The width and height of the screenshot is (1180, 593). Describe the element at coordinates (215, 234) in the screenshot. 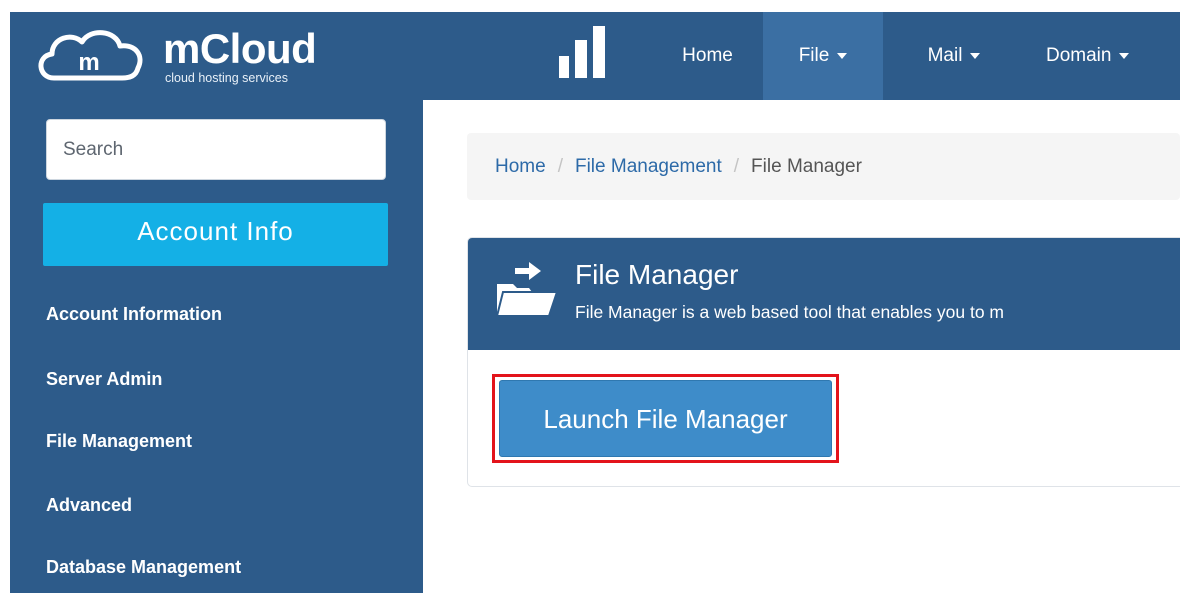

I see `account-info-button: Account Info` at that location.